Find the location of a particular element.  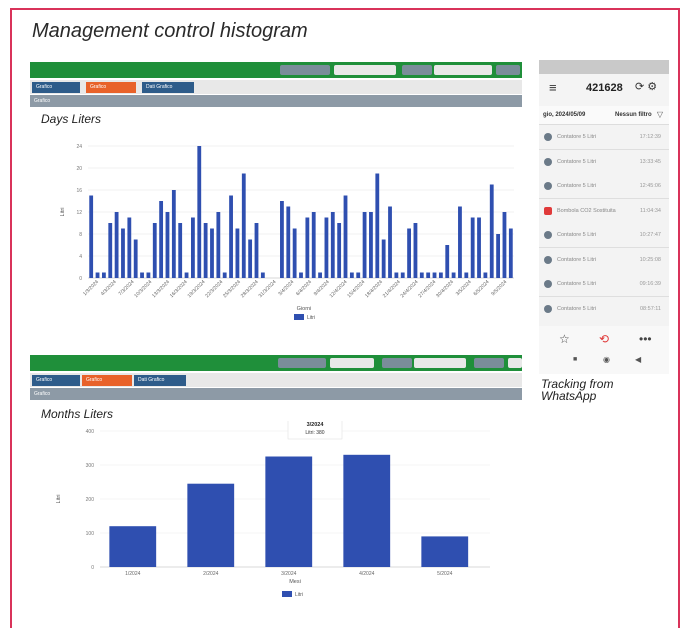

square-nav-icon: ■ is located at coordinates (575, 359).